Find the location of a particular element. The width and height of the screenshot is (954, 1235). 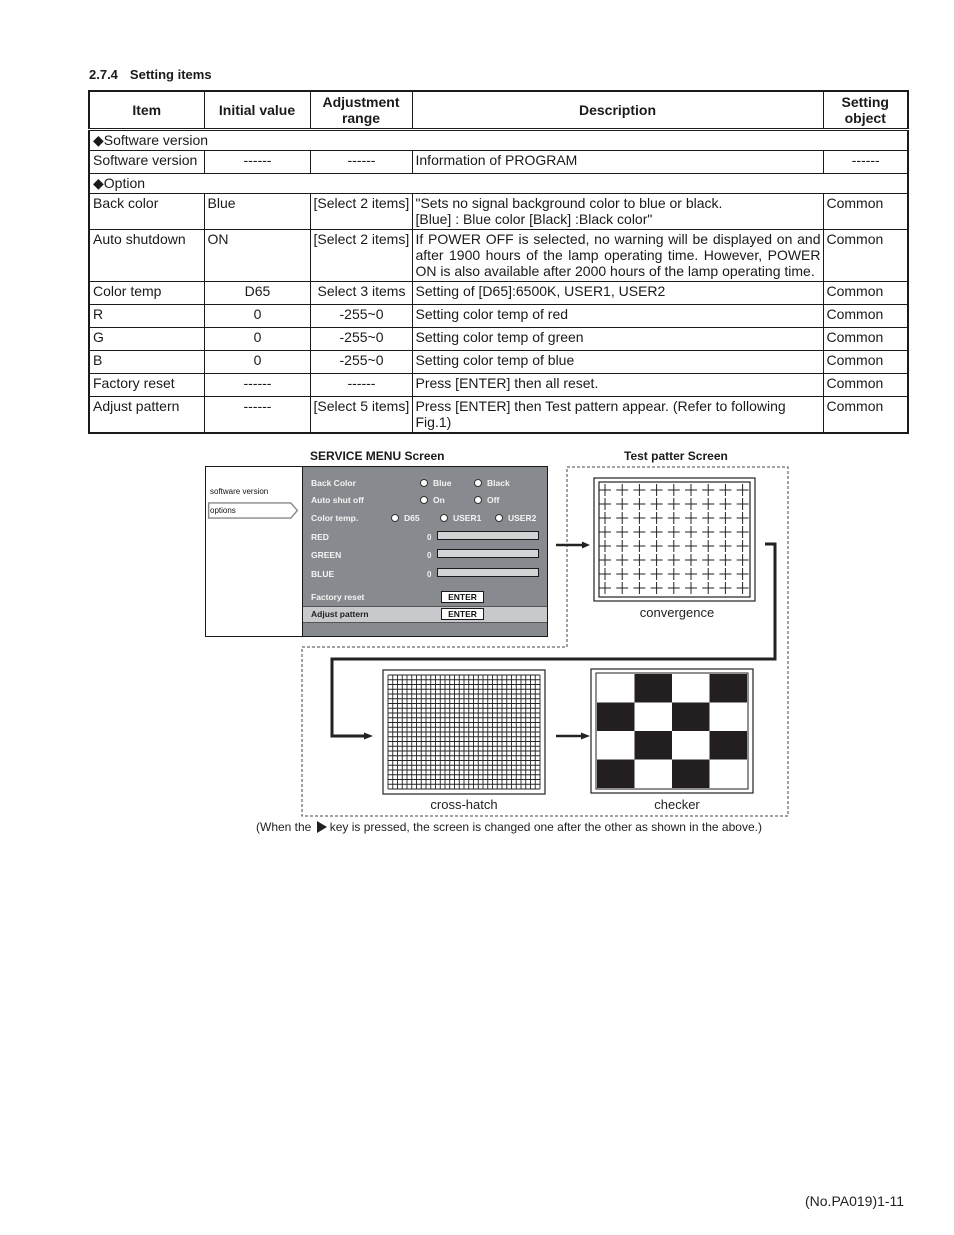

red-label: RED is located at coordinates (320, 537).